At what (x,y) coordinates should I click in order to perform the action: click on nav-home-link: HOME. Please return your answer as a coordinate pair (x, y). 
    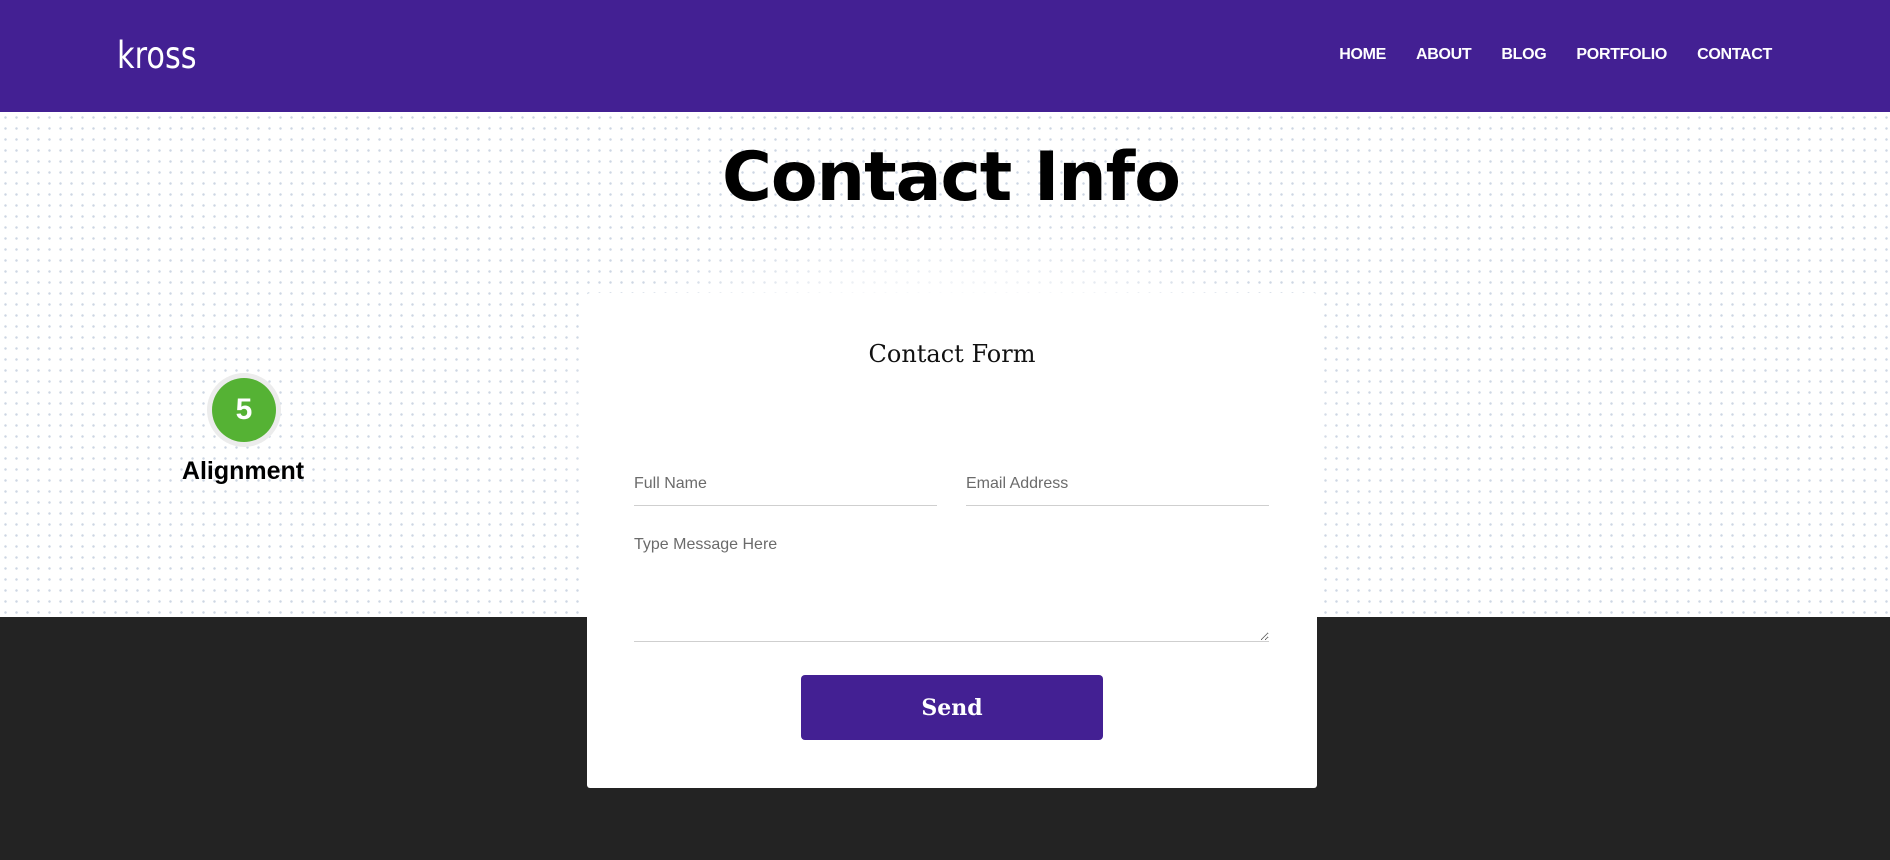
    Looking at the image, I should click on (1362, 55).